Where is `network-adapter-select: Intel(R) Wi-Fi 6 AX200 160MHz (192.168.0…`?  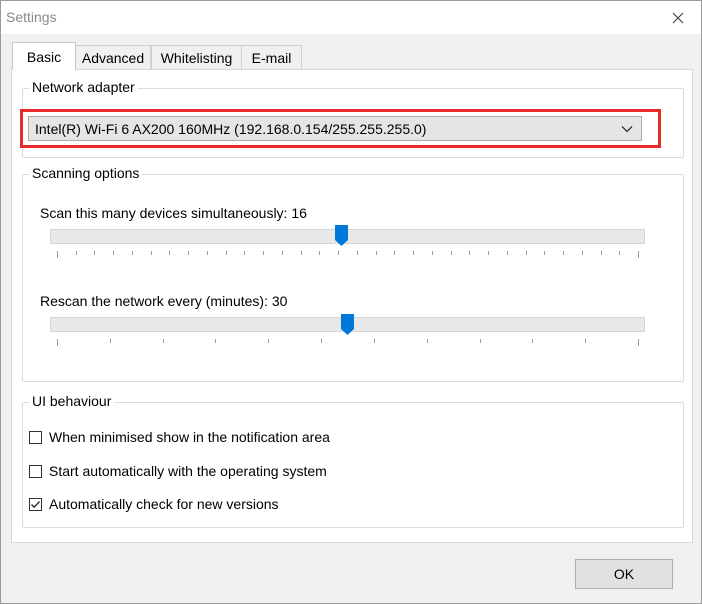 network-adapter-select: Intel(R) Wi-Fi 6 AX200 160MHz (192.168.0… is located at coordinates (335, 128).